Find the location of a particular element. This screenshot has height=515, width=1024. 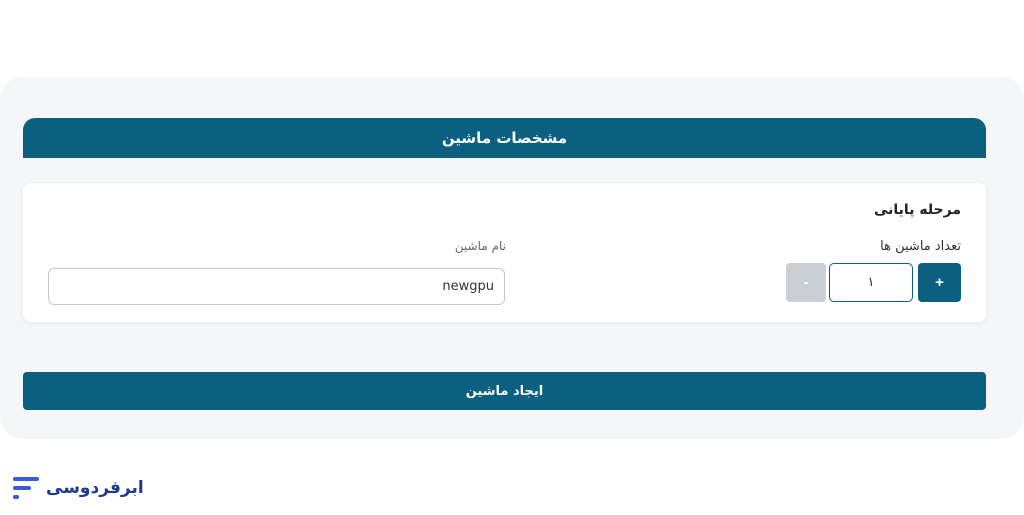

brand-name: ابرفردوسی is located at coordinates (95, 488).